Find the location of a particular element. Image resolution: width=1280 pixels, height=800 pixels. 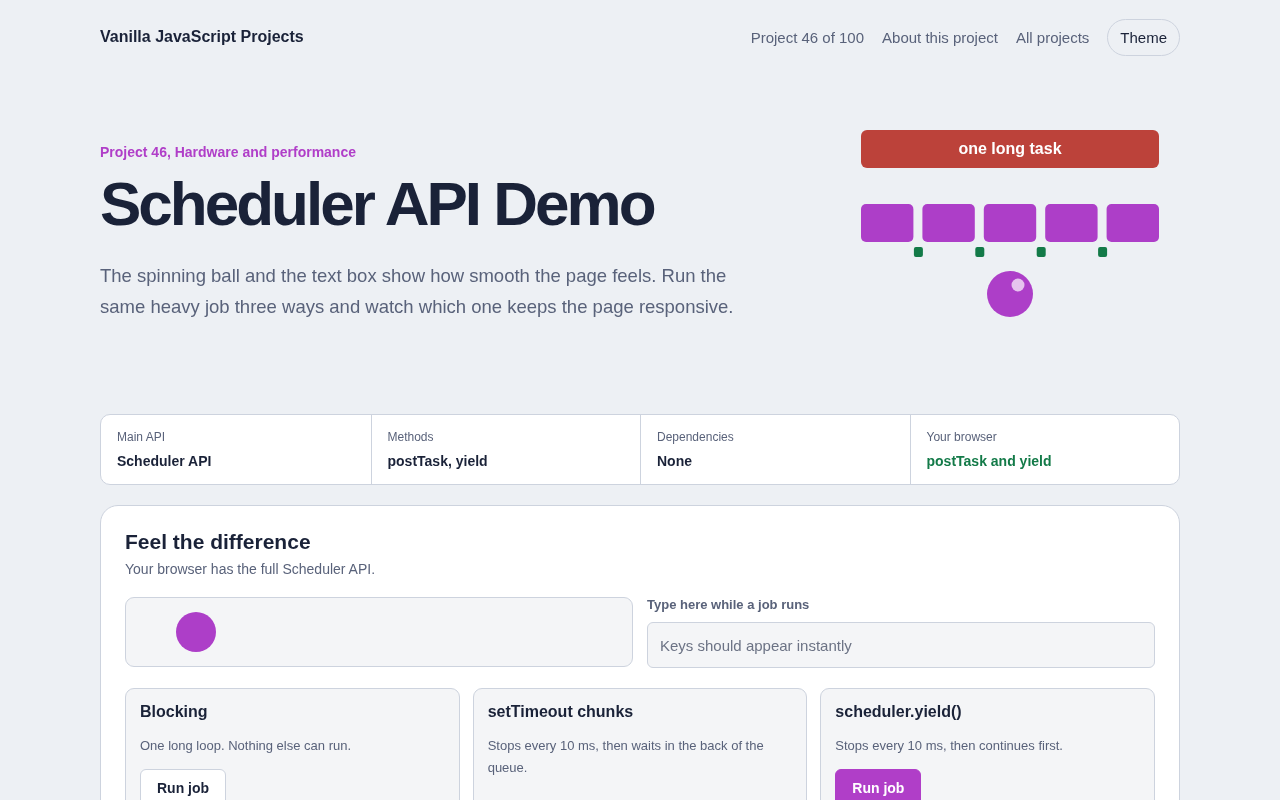

fact-label: Main API is located at coordinates (142, 437).